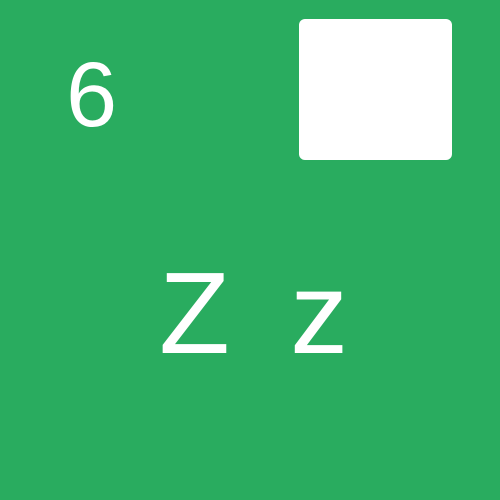  Describe the element at coordinates (375, 89) in the screenshot. I see `white-square-shape` at that location.